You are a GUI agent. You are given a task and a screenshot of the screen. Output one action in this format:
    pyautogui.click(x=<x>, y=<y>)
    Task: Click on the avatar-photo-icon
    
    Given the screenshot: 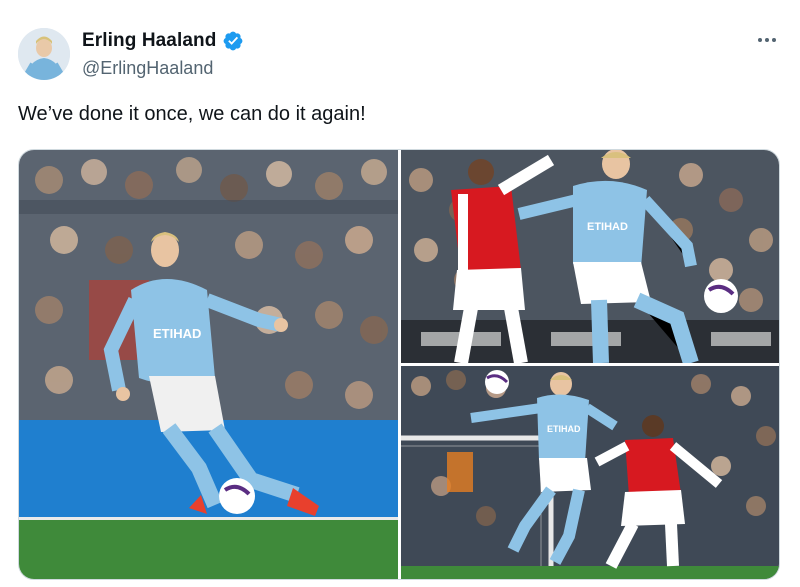 What is the action you would take?
    pyautogui.click(x=44, y=54)
    